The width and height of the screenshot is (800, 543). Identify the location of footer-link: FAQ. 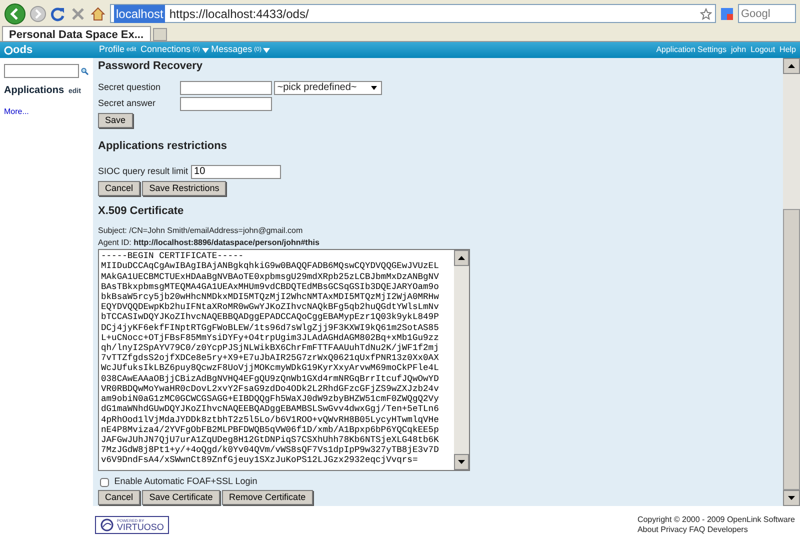
(697, 530).